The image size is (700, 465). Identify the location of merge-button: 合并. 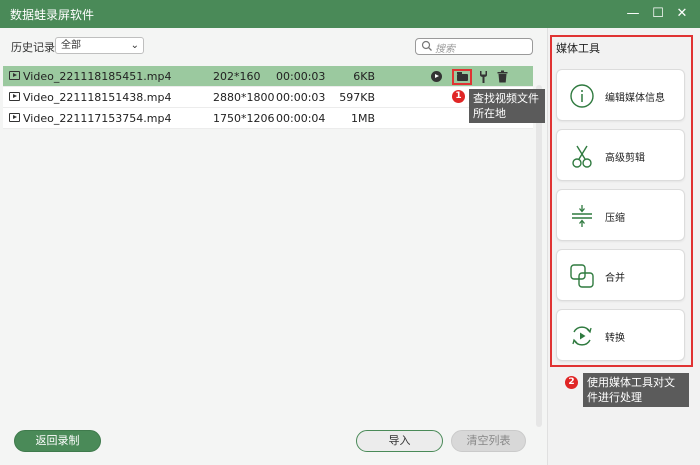
(620, 275).